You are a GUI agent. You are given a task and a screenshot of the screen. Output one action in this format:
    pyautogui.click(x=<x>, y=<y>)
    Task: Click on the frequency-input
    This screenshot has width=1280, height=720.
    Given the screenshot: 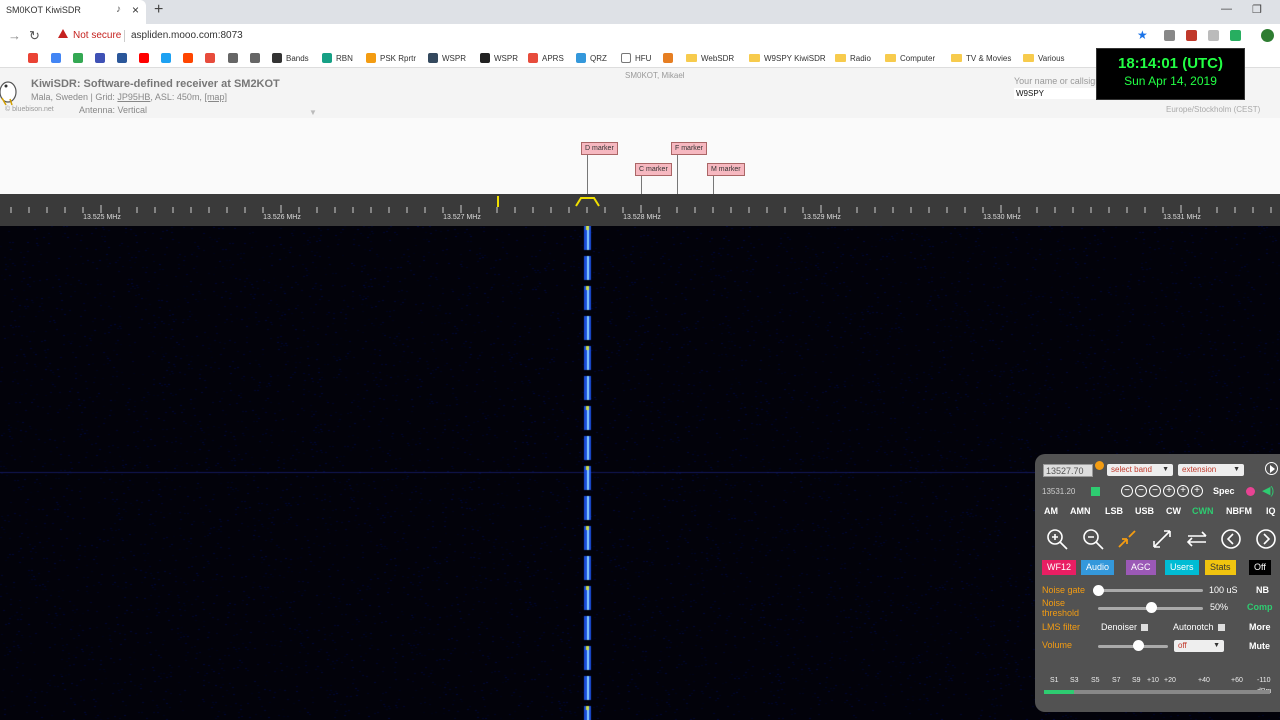 What is the action you would take?
    pyautogui.click(x=1068, y=470)
    